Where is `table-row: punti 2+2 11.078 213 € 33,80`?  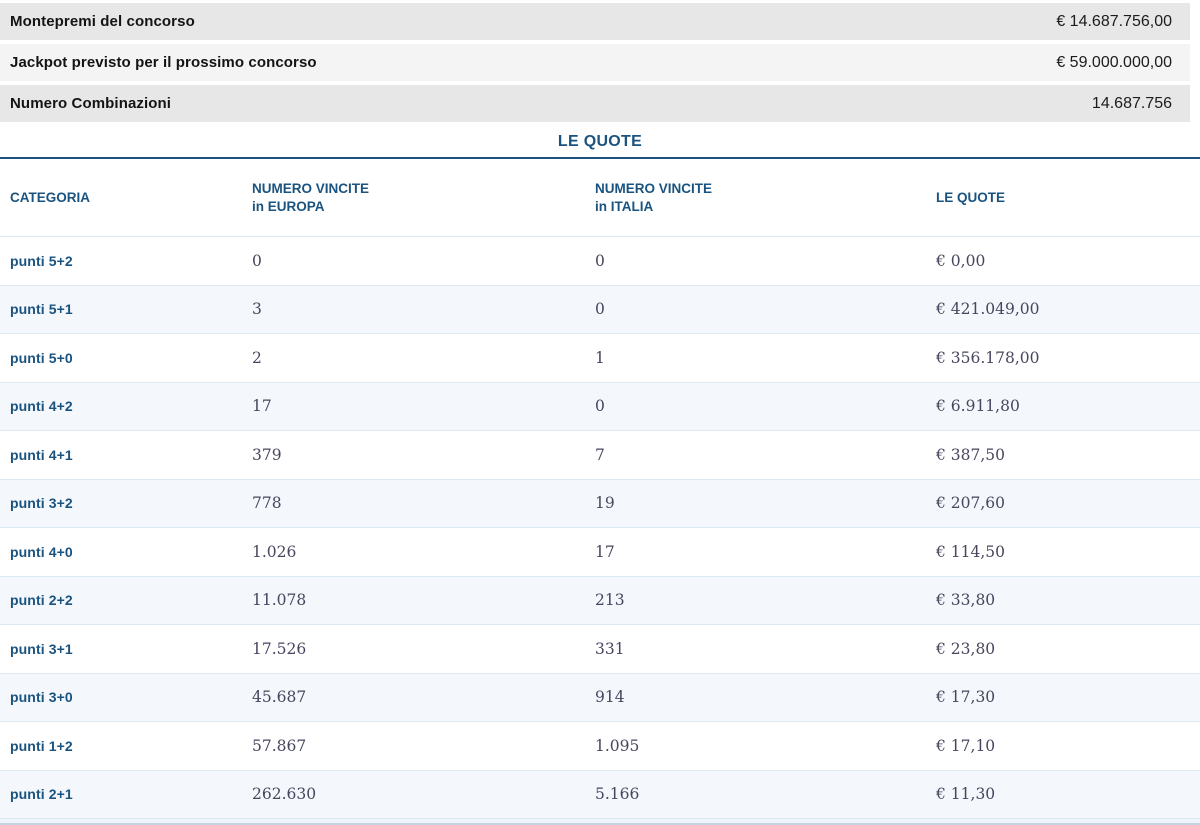
table-row: punti 2+2 11.078 213 € 33,80 is located at coordinates (600, 600).